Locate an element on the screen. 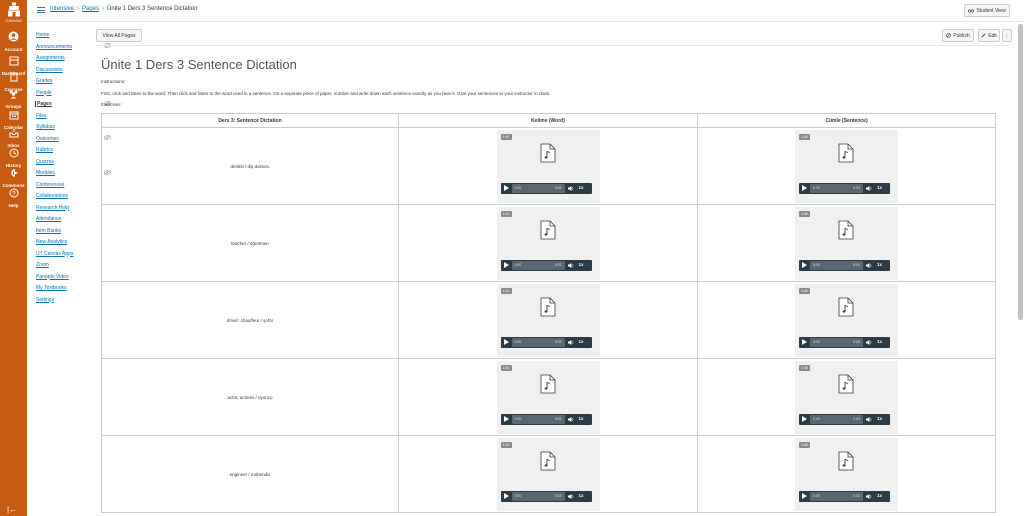  course-nav-syllabus: Syllabus is located at coordinates (45, 127).